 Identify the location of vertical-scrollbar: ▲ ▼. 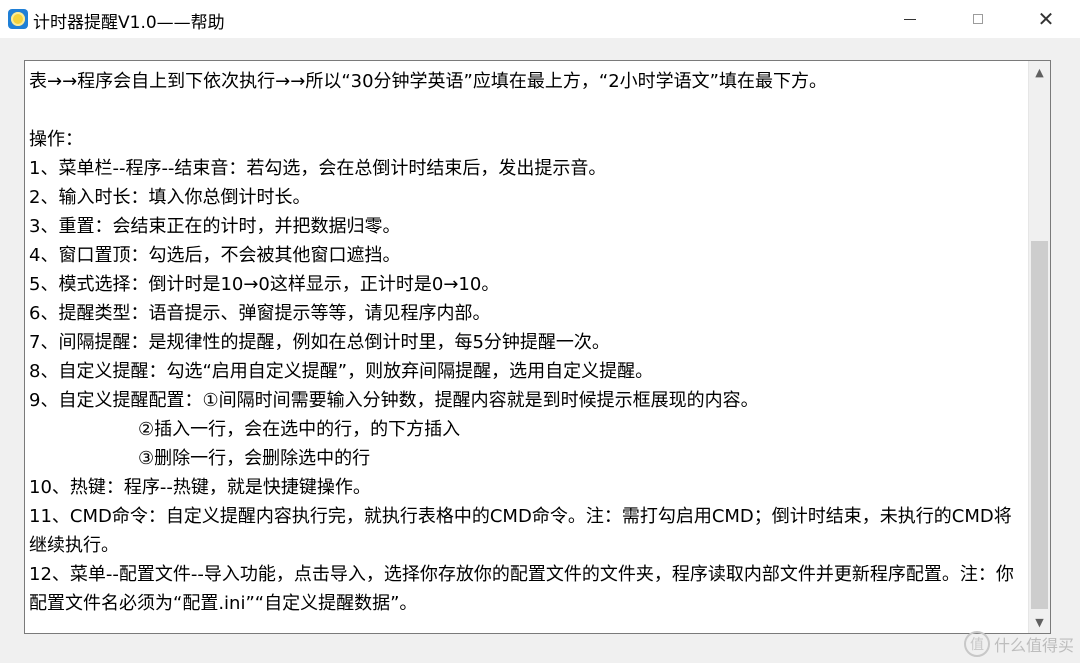
(1039, 347).